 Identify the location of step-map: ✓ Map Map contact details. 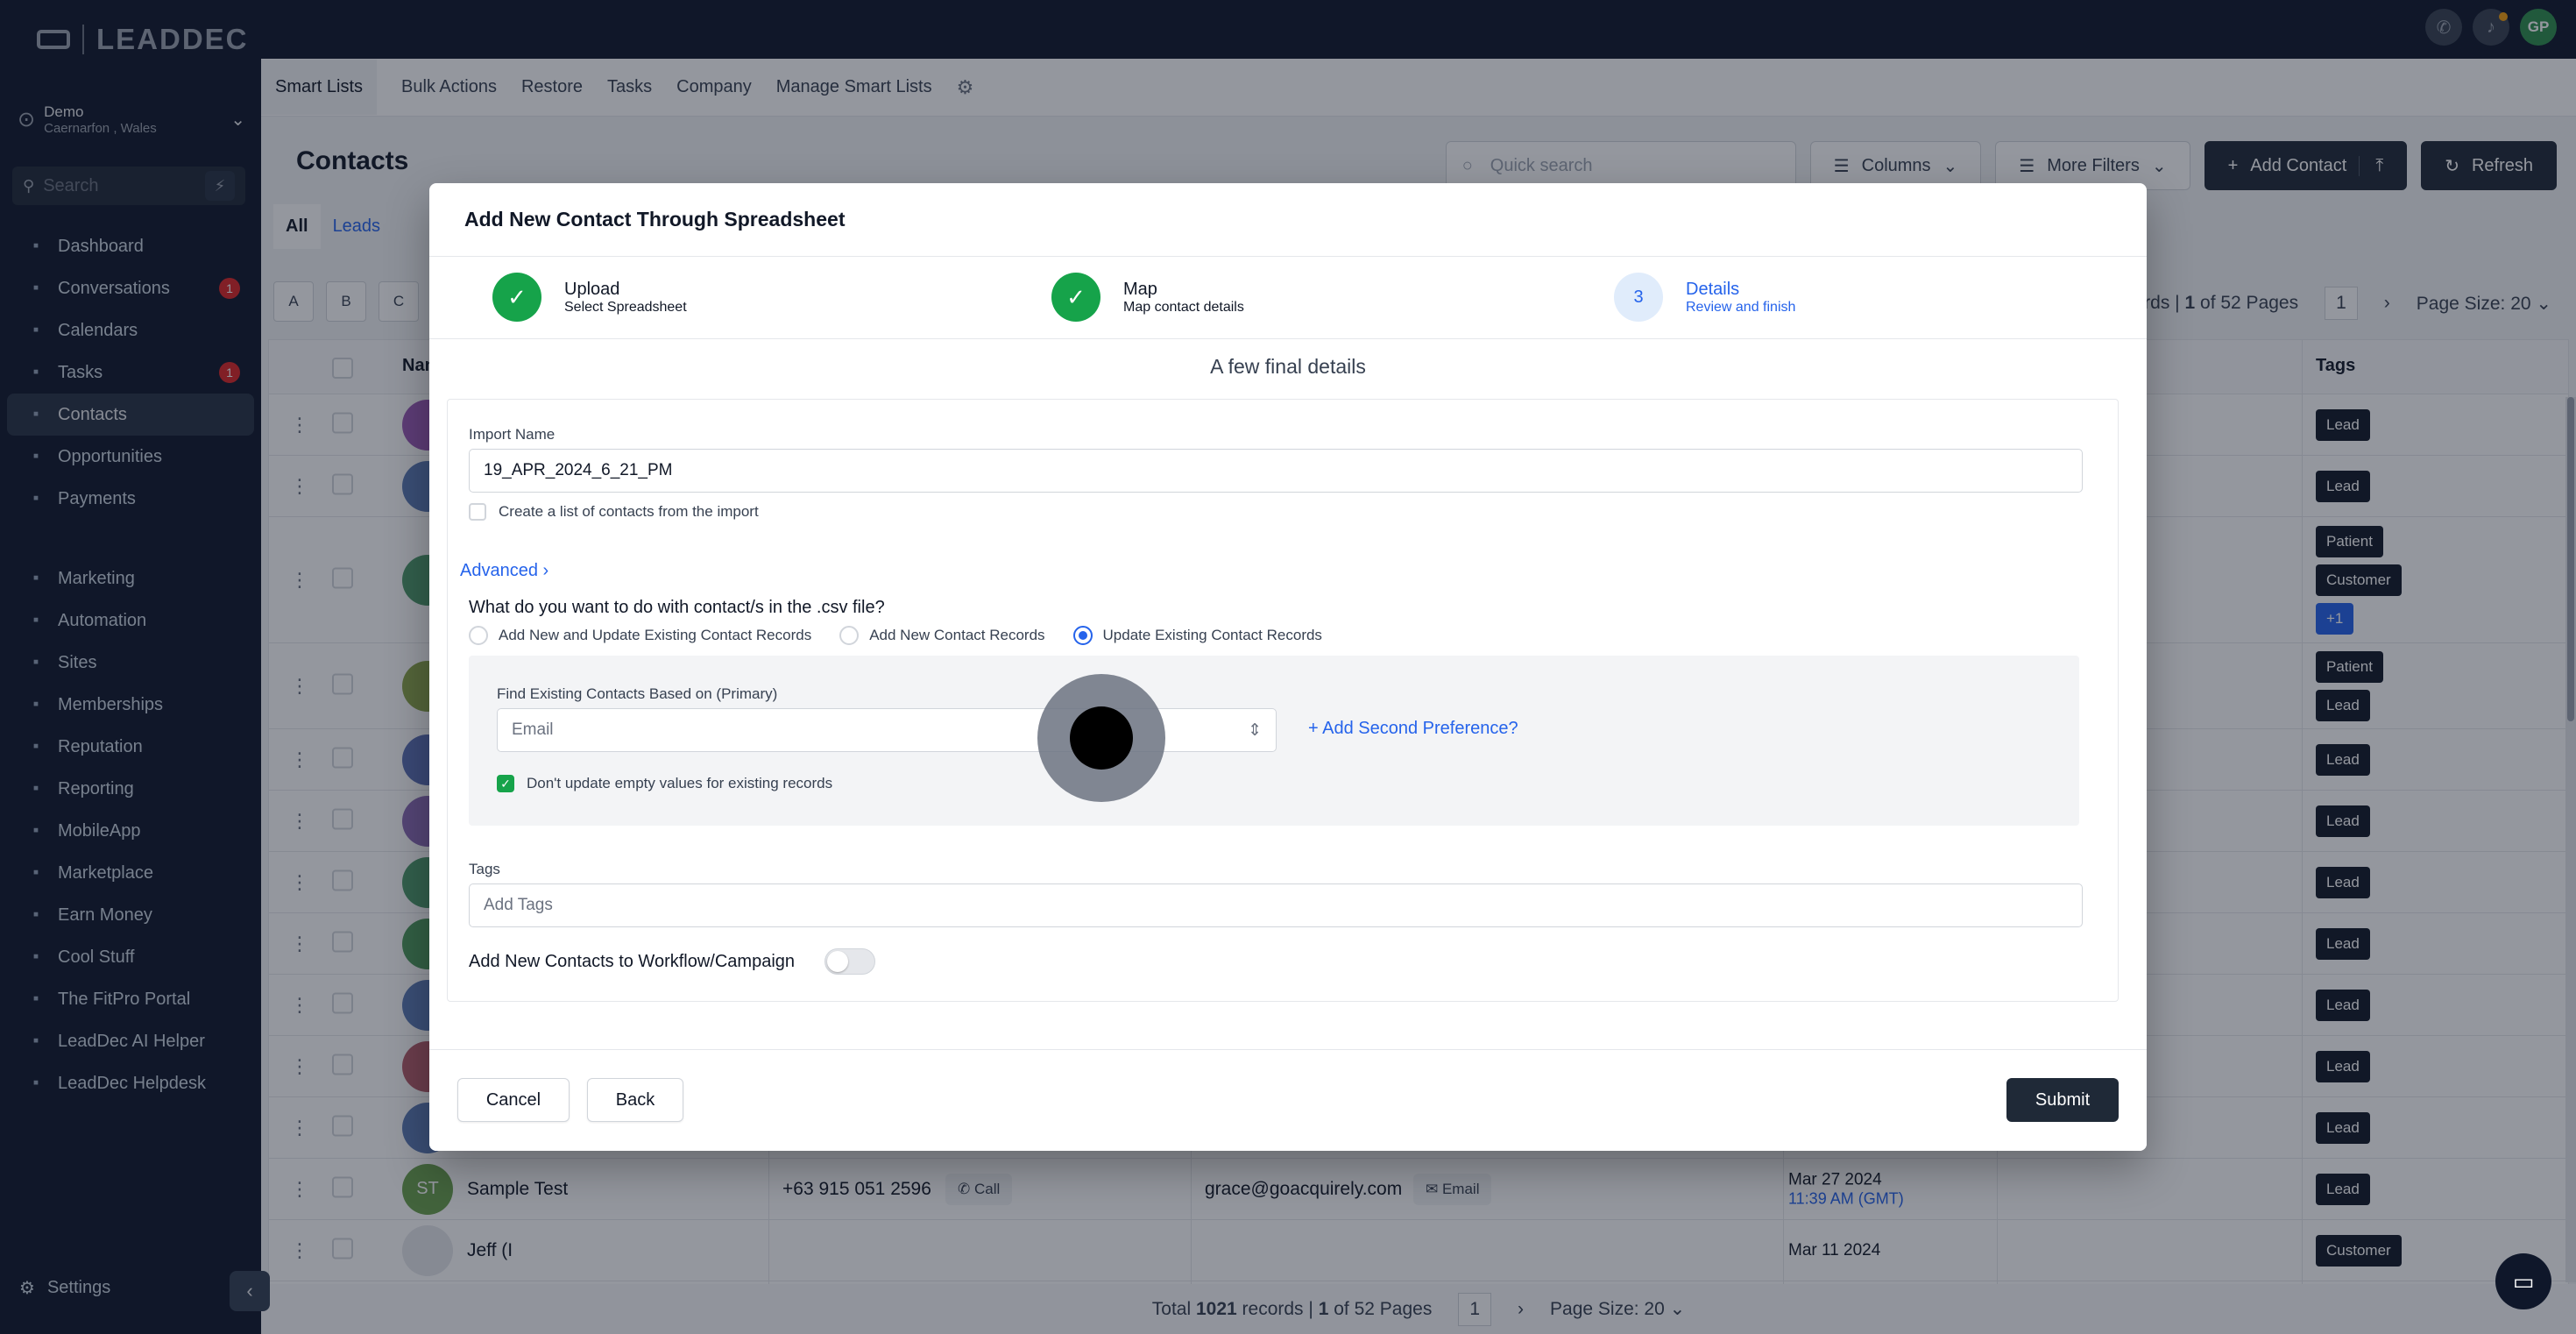
(1147, 297).